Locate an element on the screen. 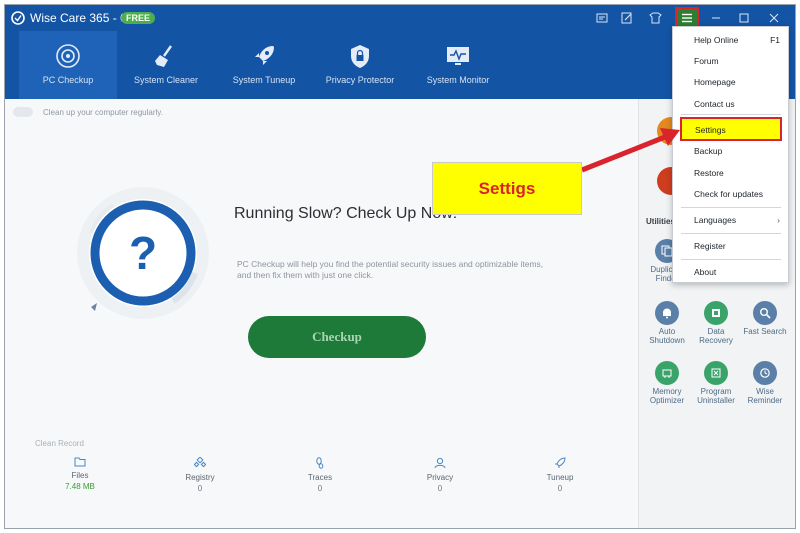 The image size is (800, 533). menu-item-label: Check for updates is located at coordinates (728, 194).